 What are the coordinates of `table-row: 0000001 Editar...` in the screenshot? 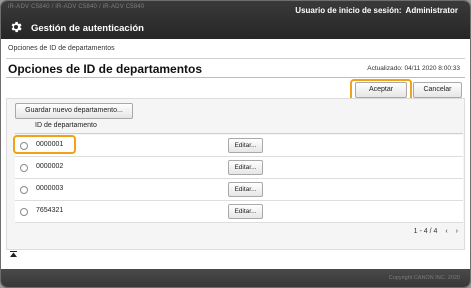 It's located at (239, 146).